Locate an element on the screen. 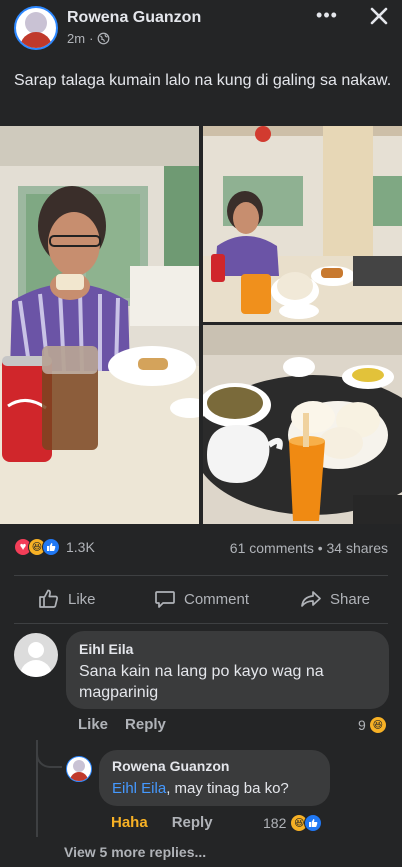 The height and width of the screenshot is (867, 402). reaction-summary: ♥ 😆 1.3K is located at coordinates (54, 547).